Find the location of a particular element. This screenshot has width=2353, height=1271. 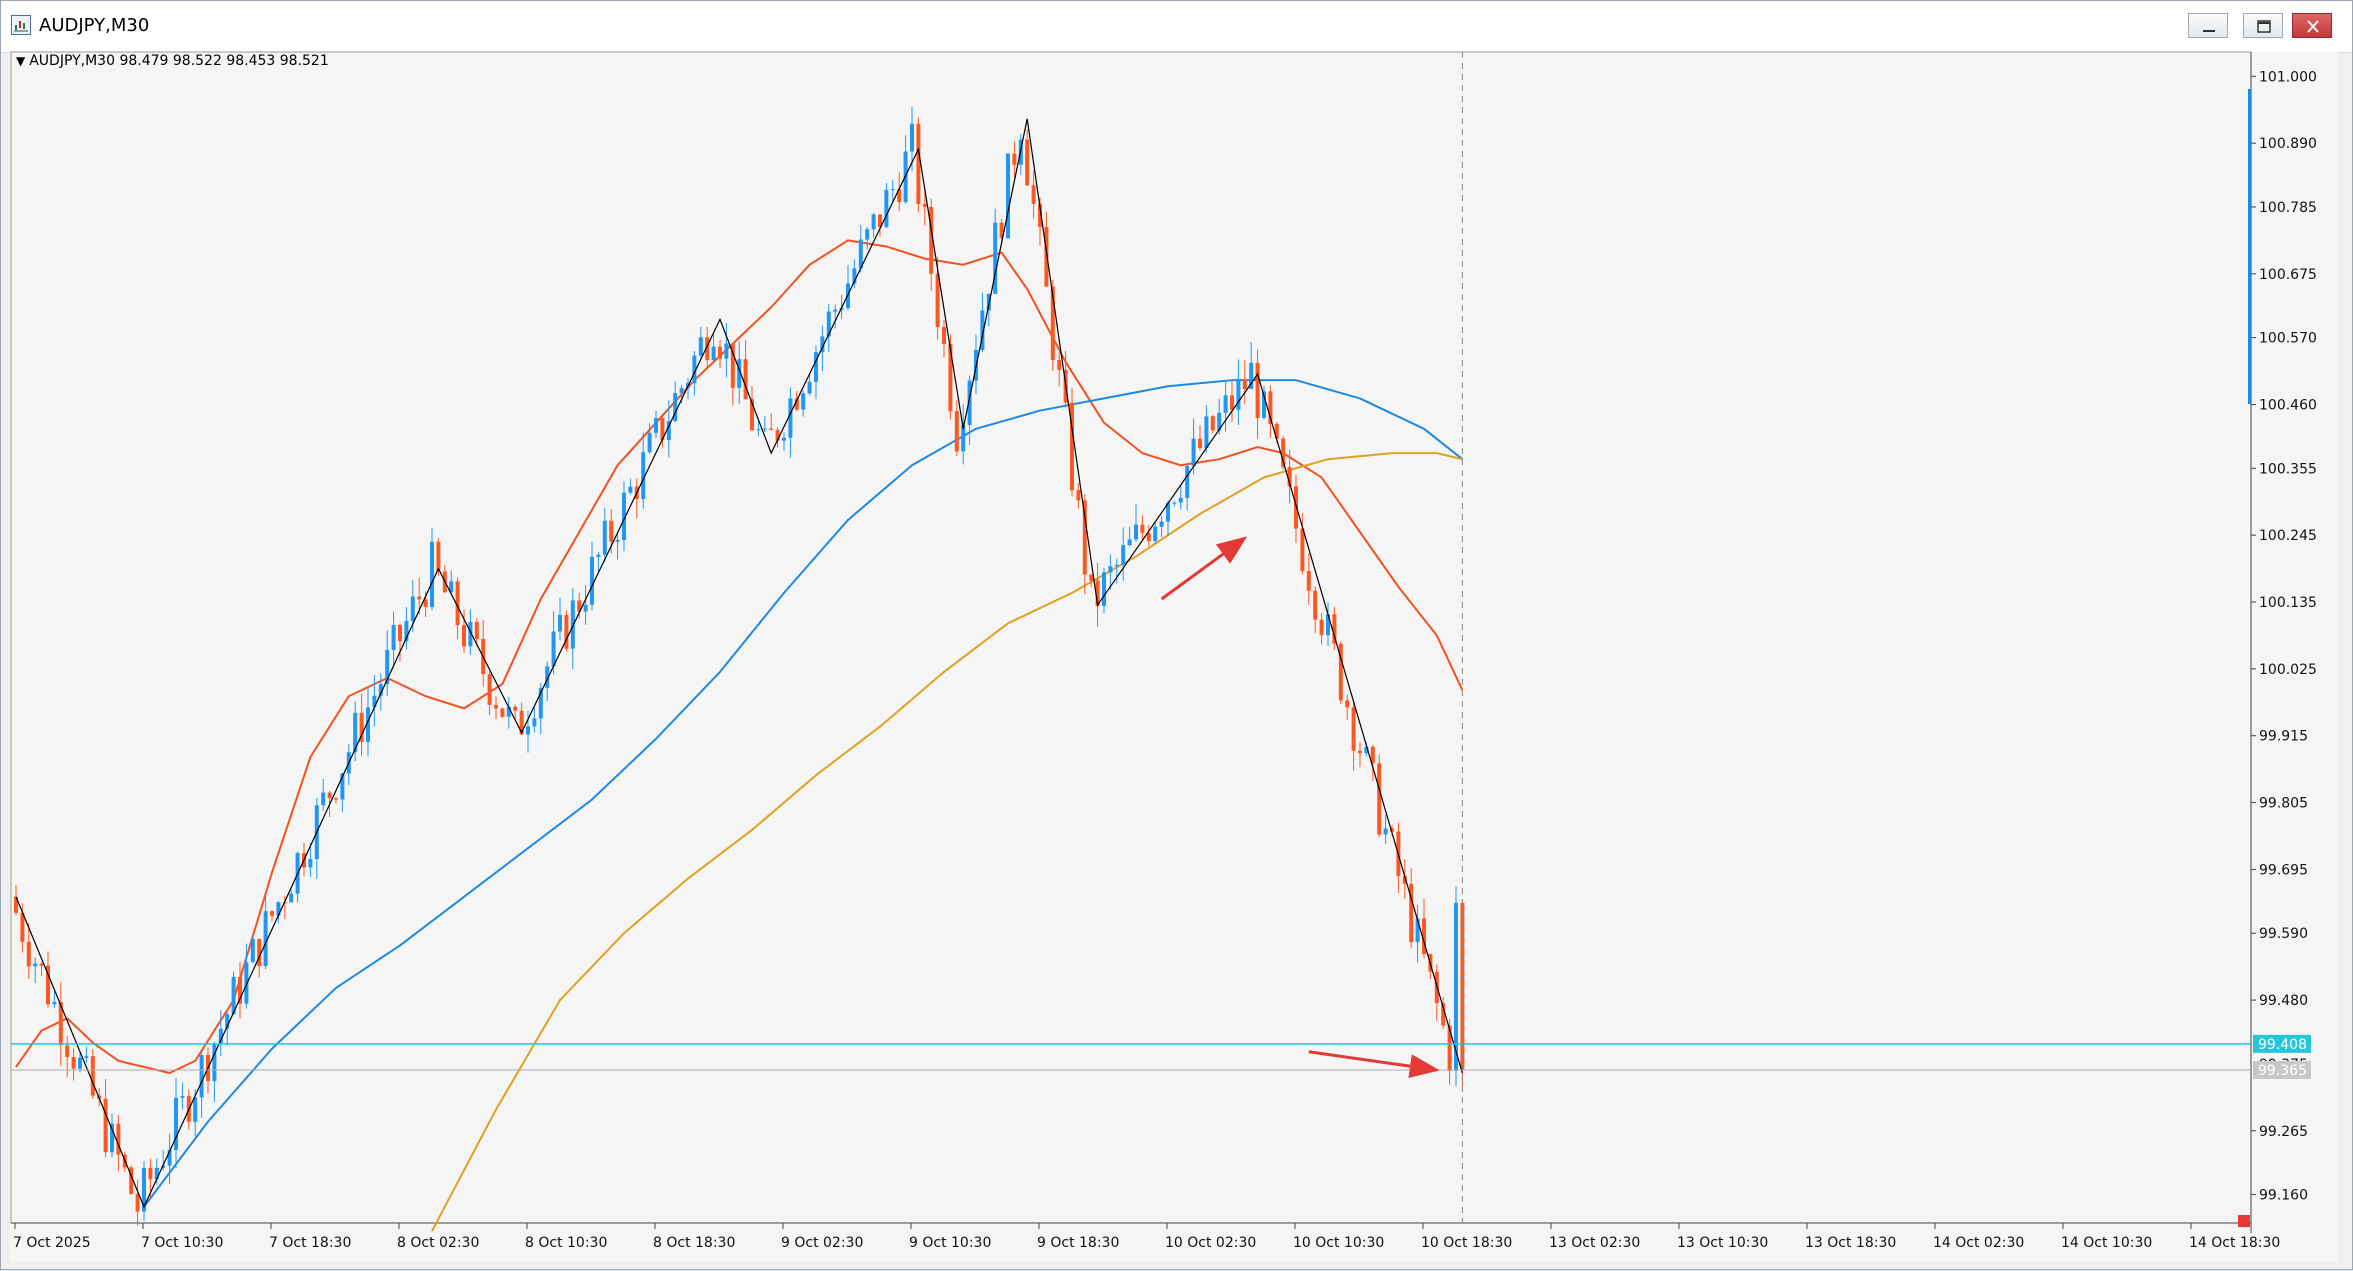

time-tick-label: 8 Oct 02:30 is located at coordinates (438, 1243).